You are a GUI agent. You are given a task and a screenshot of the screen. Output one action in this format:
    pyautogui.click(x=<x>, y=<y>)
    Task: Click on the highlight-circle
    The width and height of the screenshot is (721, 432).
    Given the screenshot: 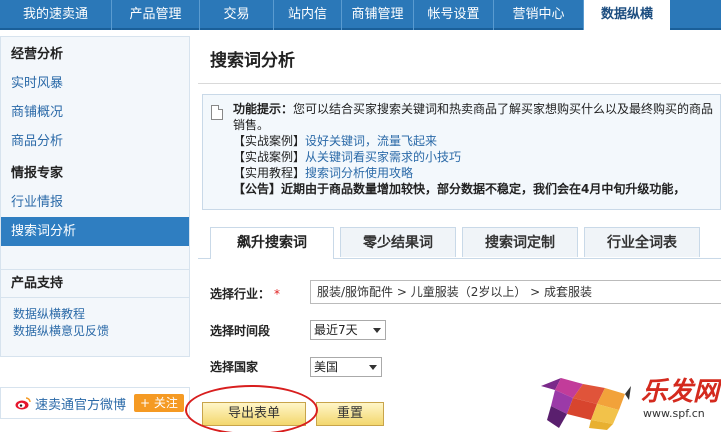 What is the action you would take?
    pyautogui.click(x=251, y=408)
    